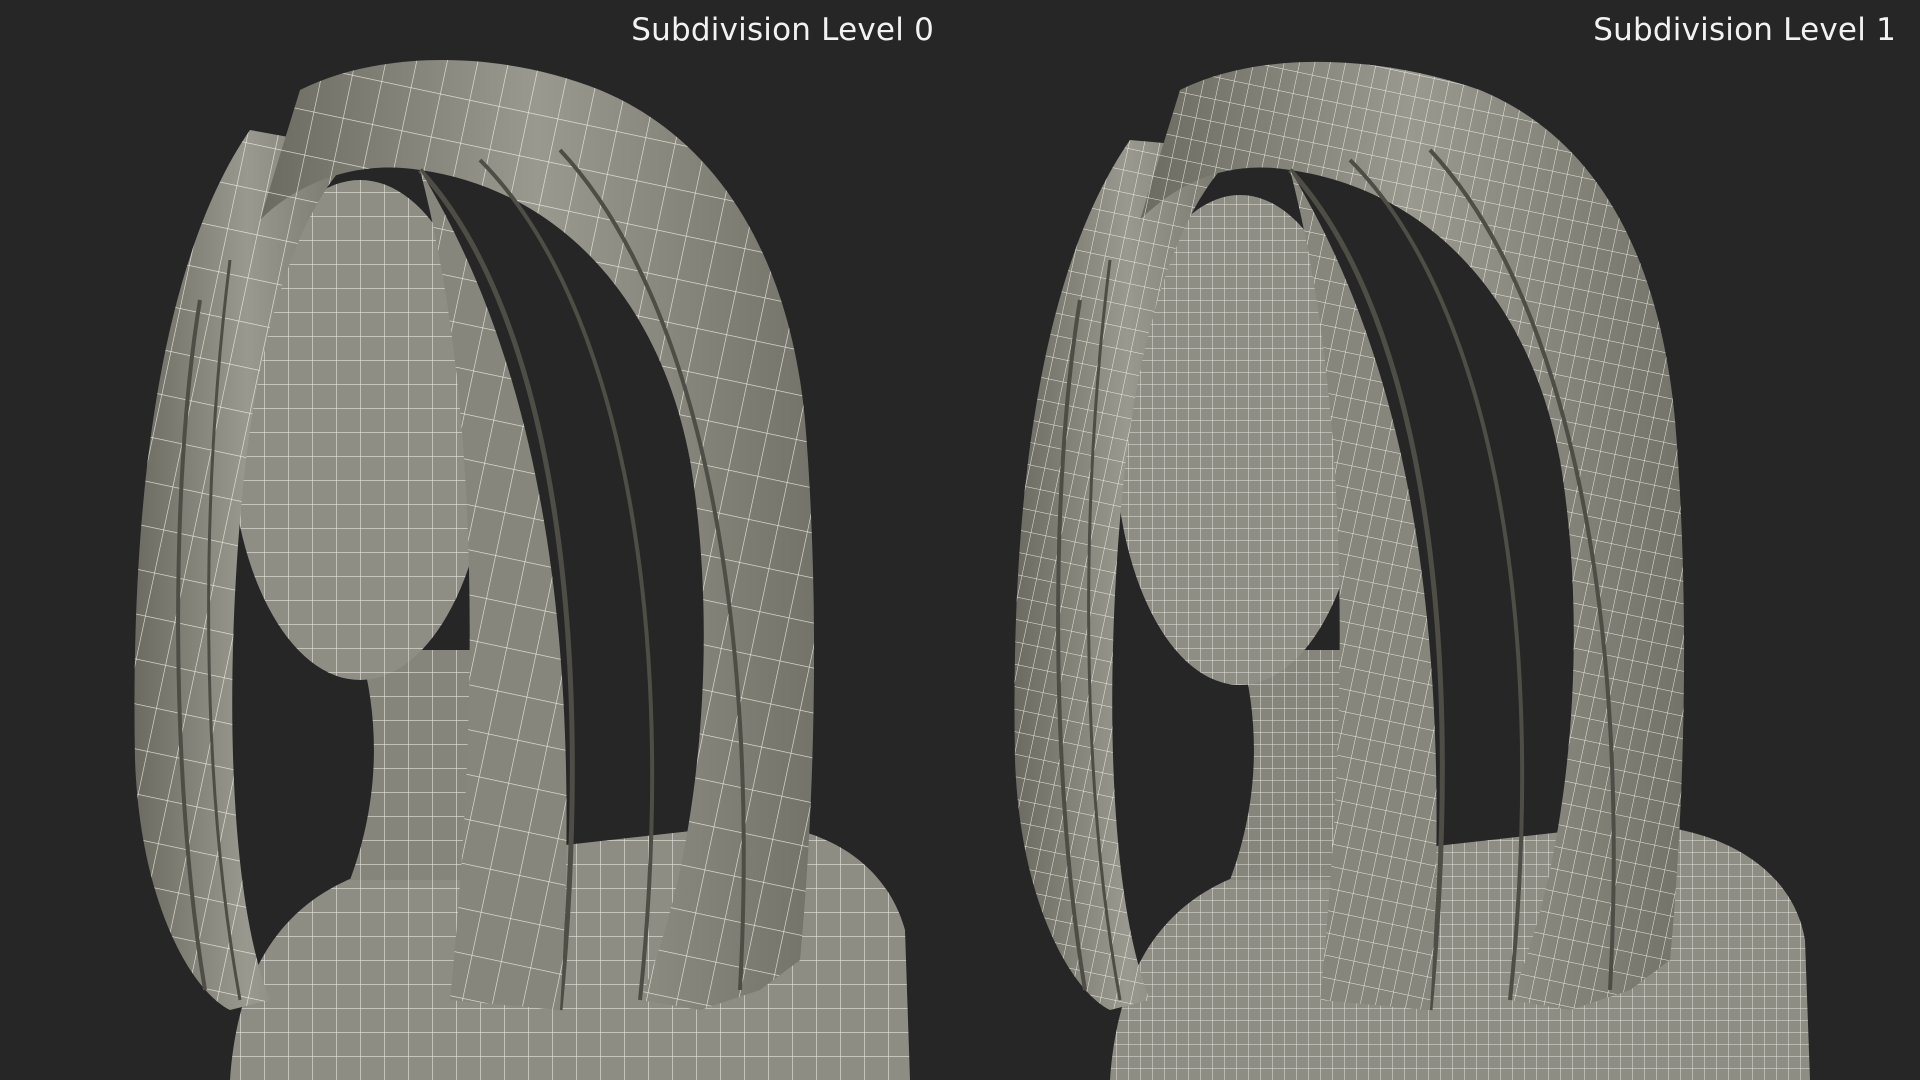 The image size is (1920, 1080). What do you see at coordinates (1460, 952) in the screenshot?
I see `torso-mesh` at bounding box center [1460, 952].